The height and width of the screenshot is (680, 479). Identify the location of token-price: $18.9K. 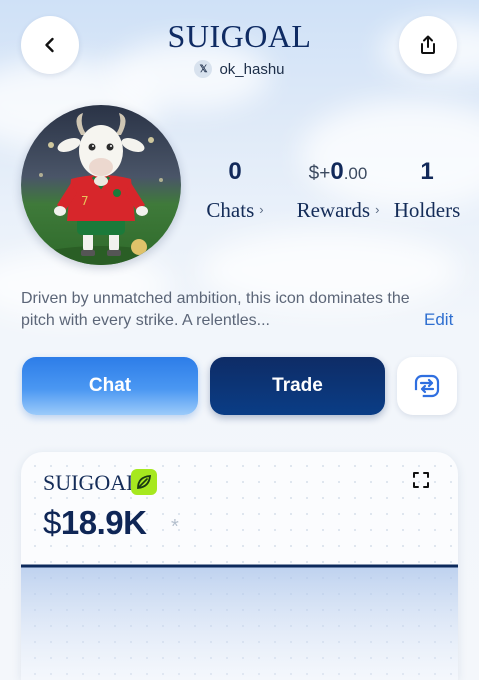
(95, 522).